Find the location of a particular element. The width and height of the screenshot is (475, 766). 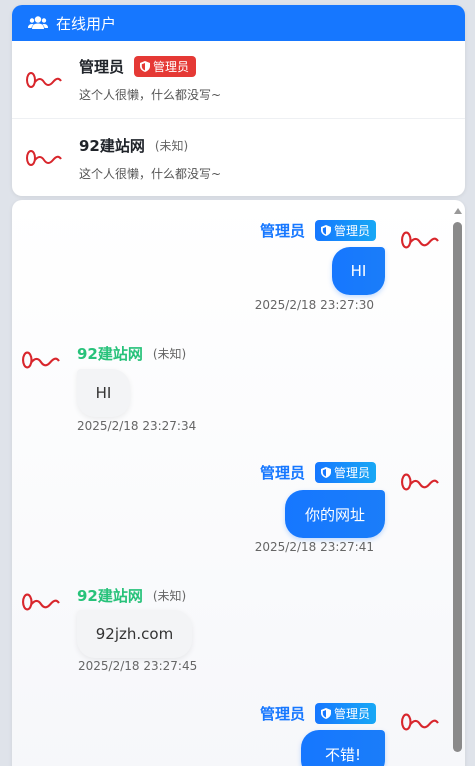

online-user-item: 92建站网 (未知) 这个人很懒，什么都没写~ is located at coordinates (238, 157).